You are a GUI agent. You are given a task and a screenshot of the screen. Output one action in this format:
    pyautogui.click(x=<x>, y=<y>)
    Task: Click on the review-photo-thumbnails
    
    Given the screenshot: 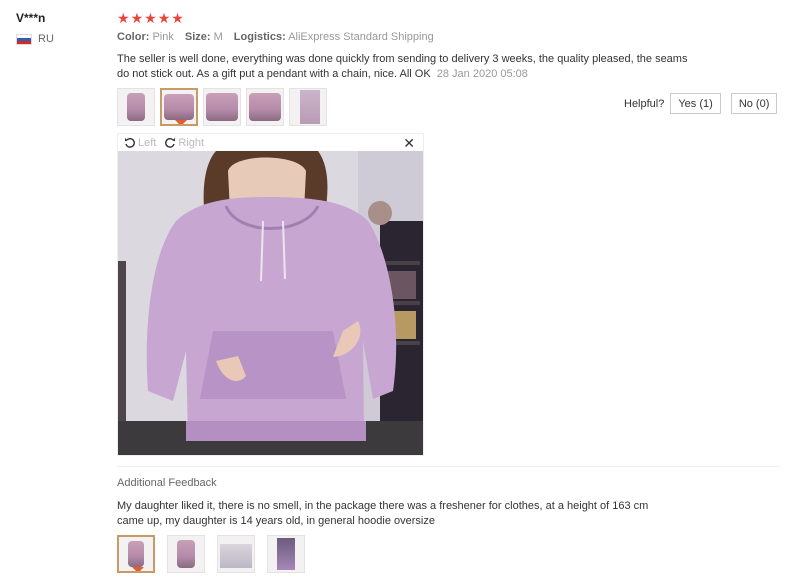 What is the action you would take?
    pyautogui.click(x=222, y=107)
    